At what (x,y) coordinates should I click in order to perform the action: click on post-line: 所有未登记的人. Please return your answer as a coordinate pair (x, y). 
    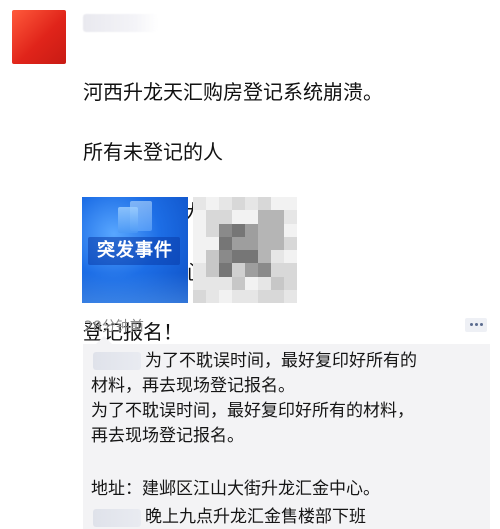
    Looking at the image, I should click on (153, 152).